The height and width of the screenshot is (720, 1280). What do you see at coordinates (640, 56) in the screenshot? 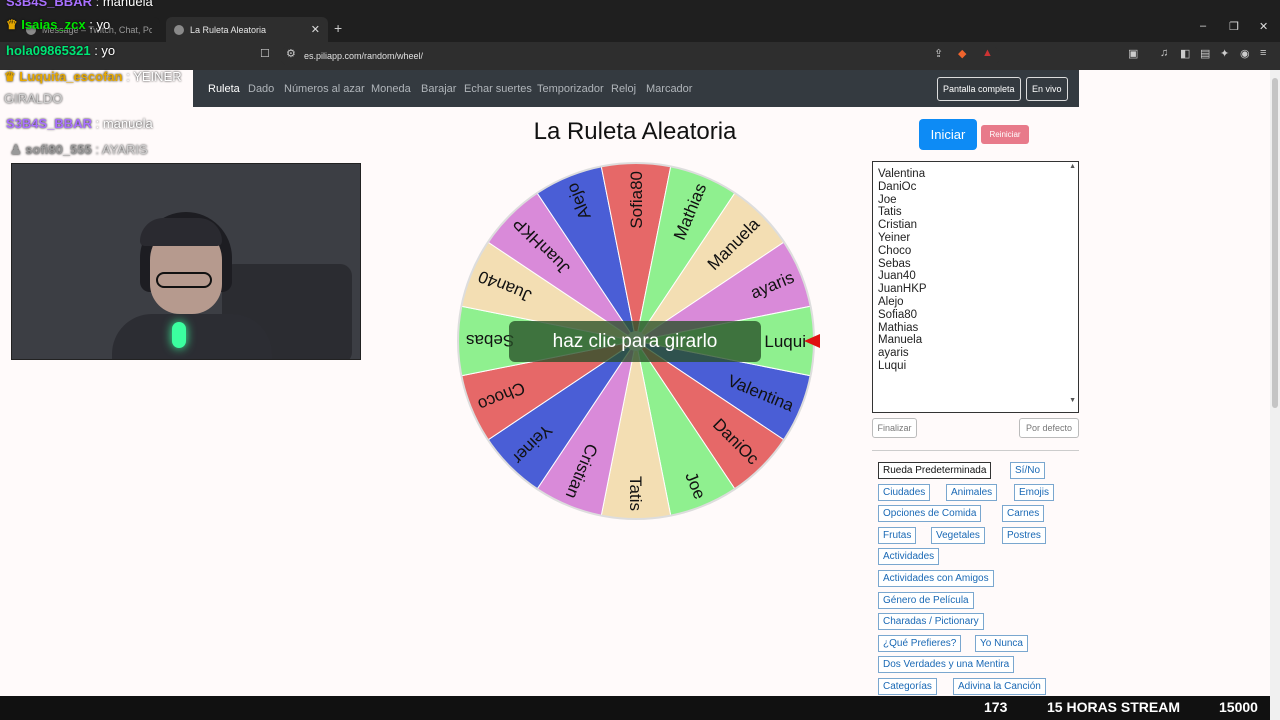
I see `address-bar: es.piliapp.com/random/wheel/` at bounding box center [640, 56].